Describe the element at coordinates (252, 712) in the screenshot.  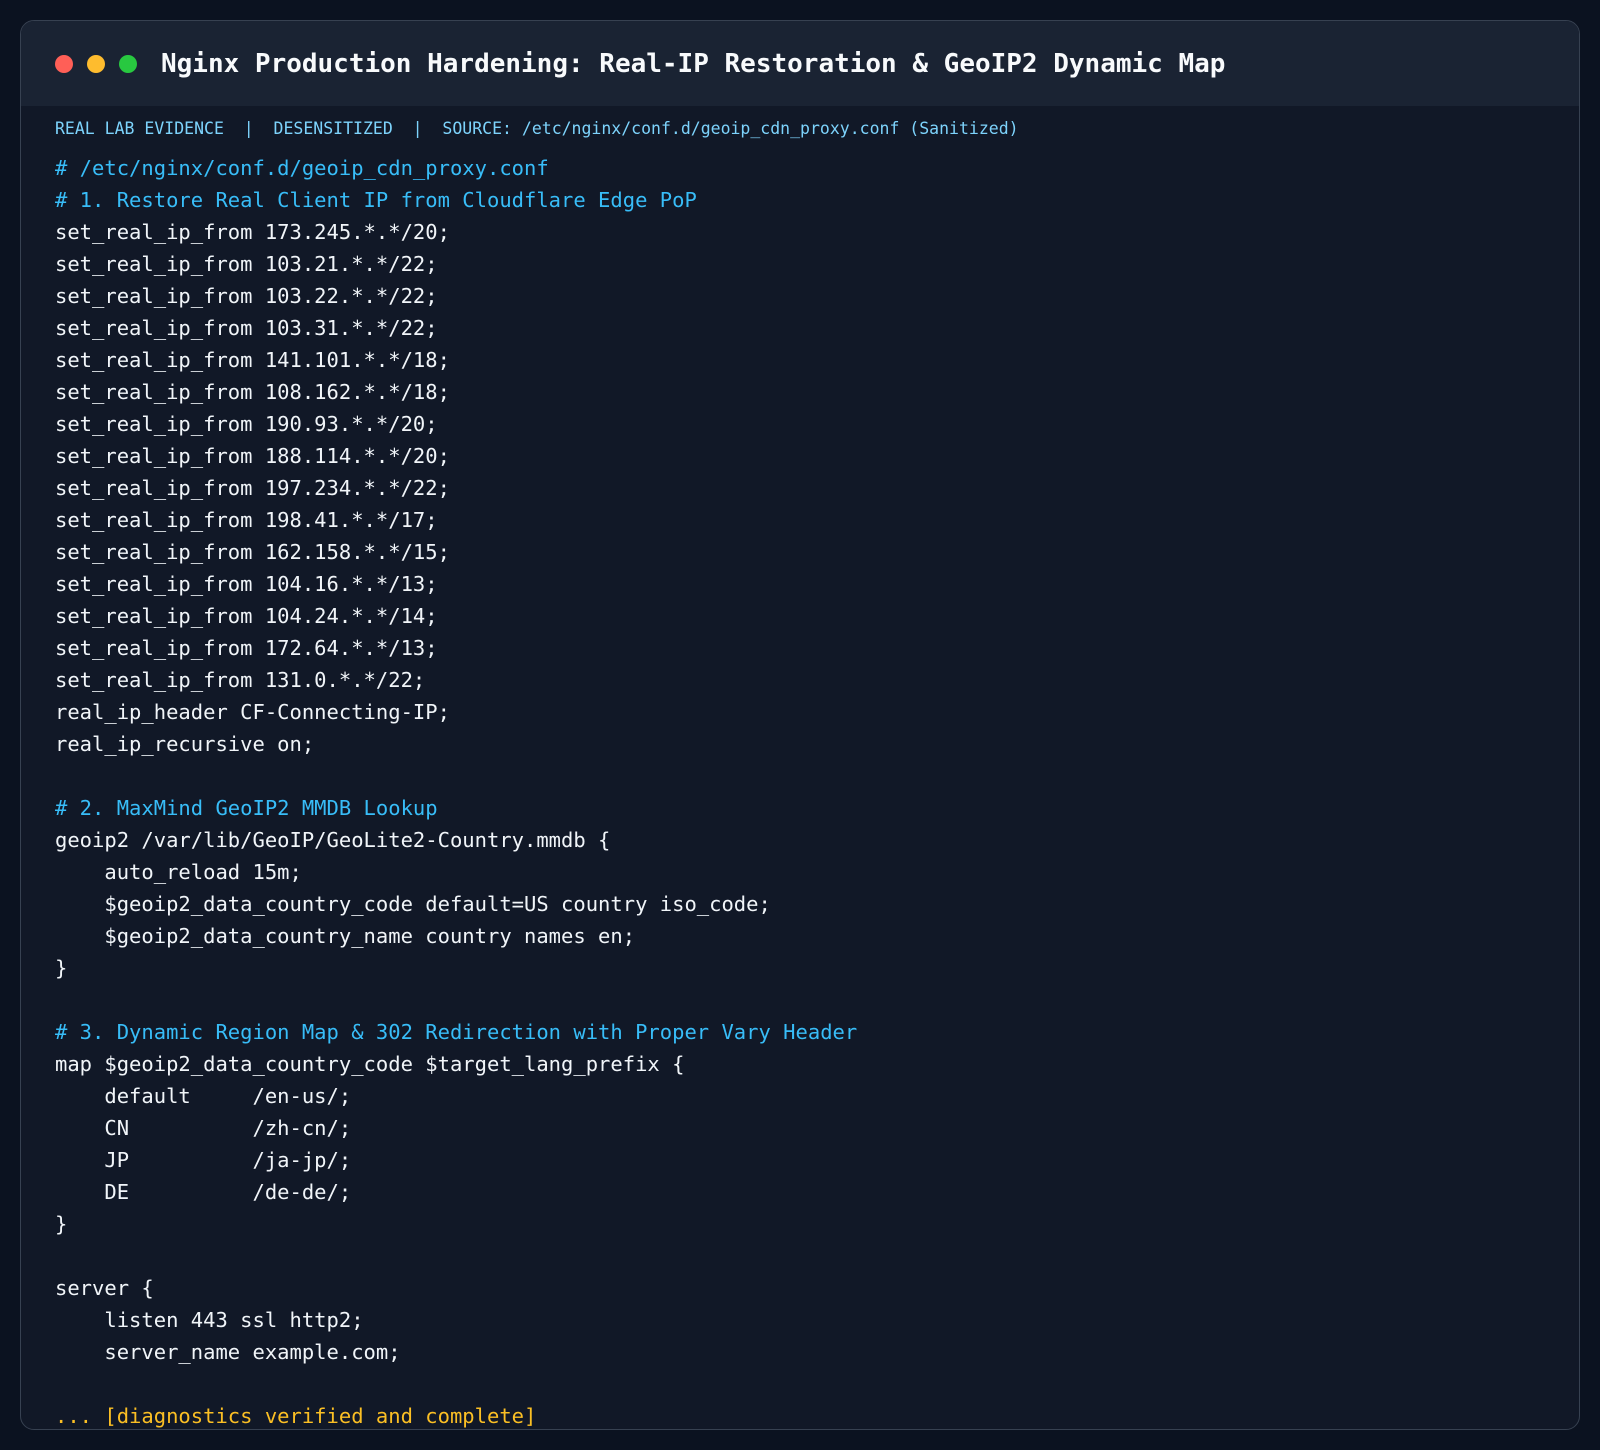
I see `code-line: real_ip_header CF-Connecting-IP;` at that location.